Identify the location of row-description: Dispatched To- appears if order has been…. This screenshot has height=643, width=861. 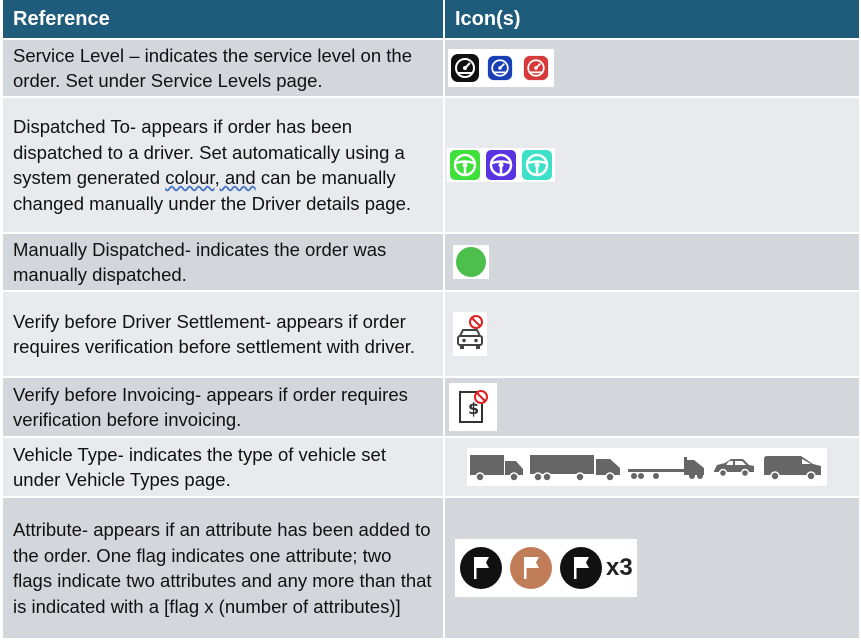
(224, 164).